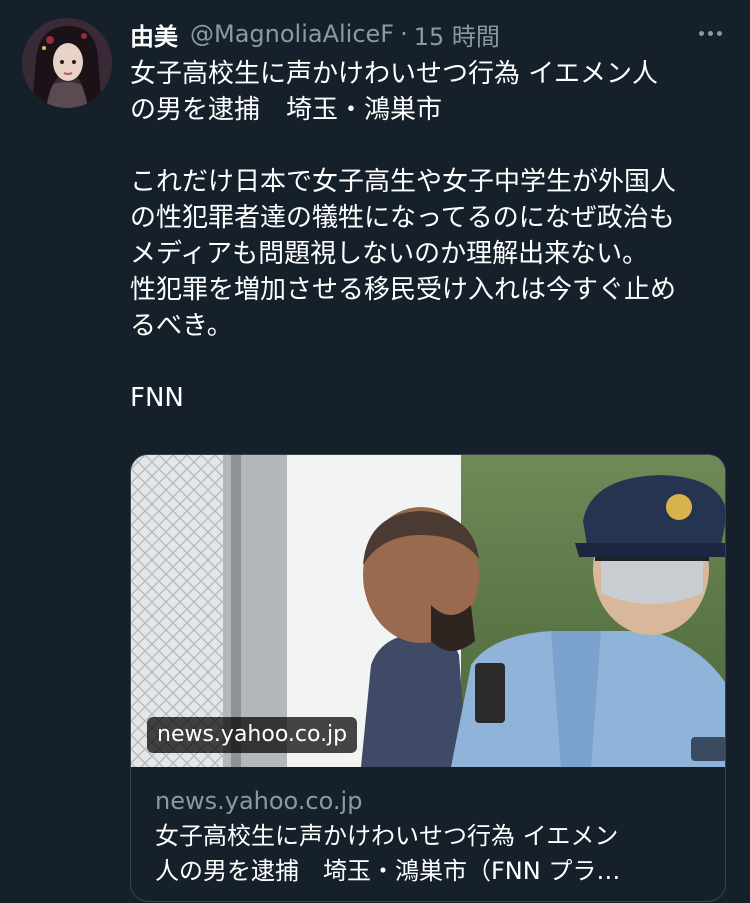 The width and height of the screenshot is (750, 903). I want to click on card-domain: news.yahoo.co.jp, so click(259, 801).